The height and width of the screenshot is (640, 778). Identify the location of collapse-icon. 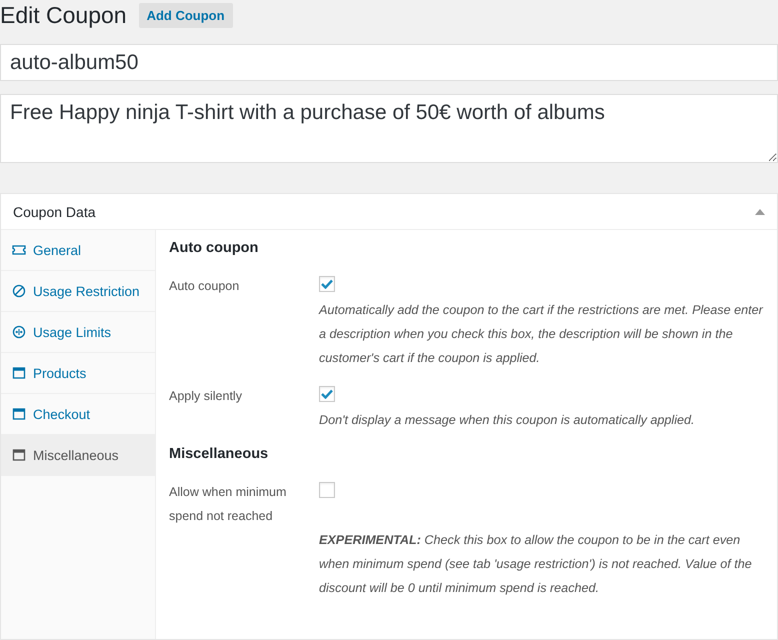
(760, 211).